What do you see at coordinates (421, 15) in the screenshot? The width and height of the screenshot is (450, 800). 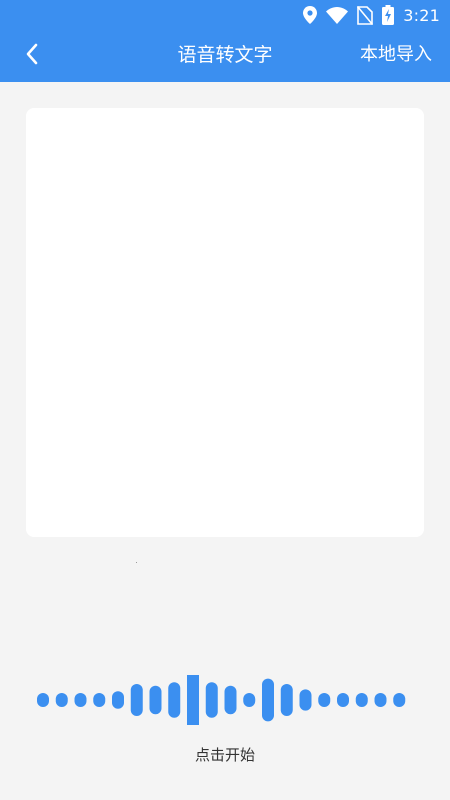 I see `status-time: 3:21` at bounding box center [421, 15].